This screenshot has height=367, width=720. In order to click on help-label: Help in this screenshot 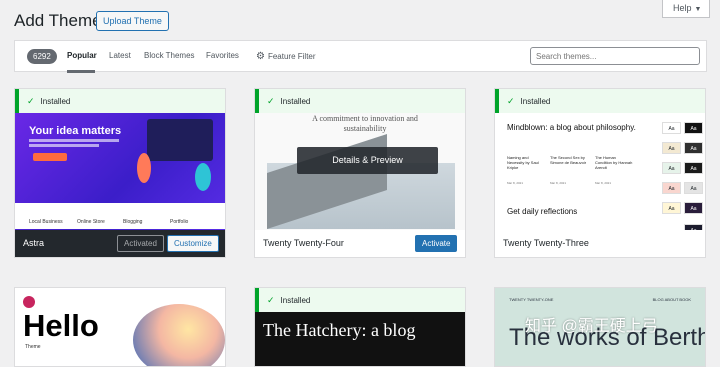, I will do `click(682, 8)`.